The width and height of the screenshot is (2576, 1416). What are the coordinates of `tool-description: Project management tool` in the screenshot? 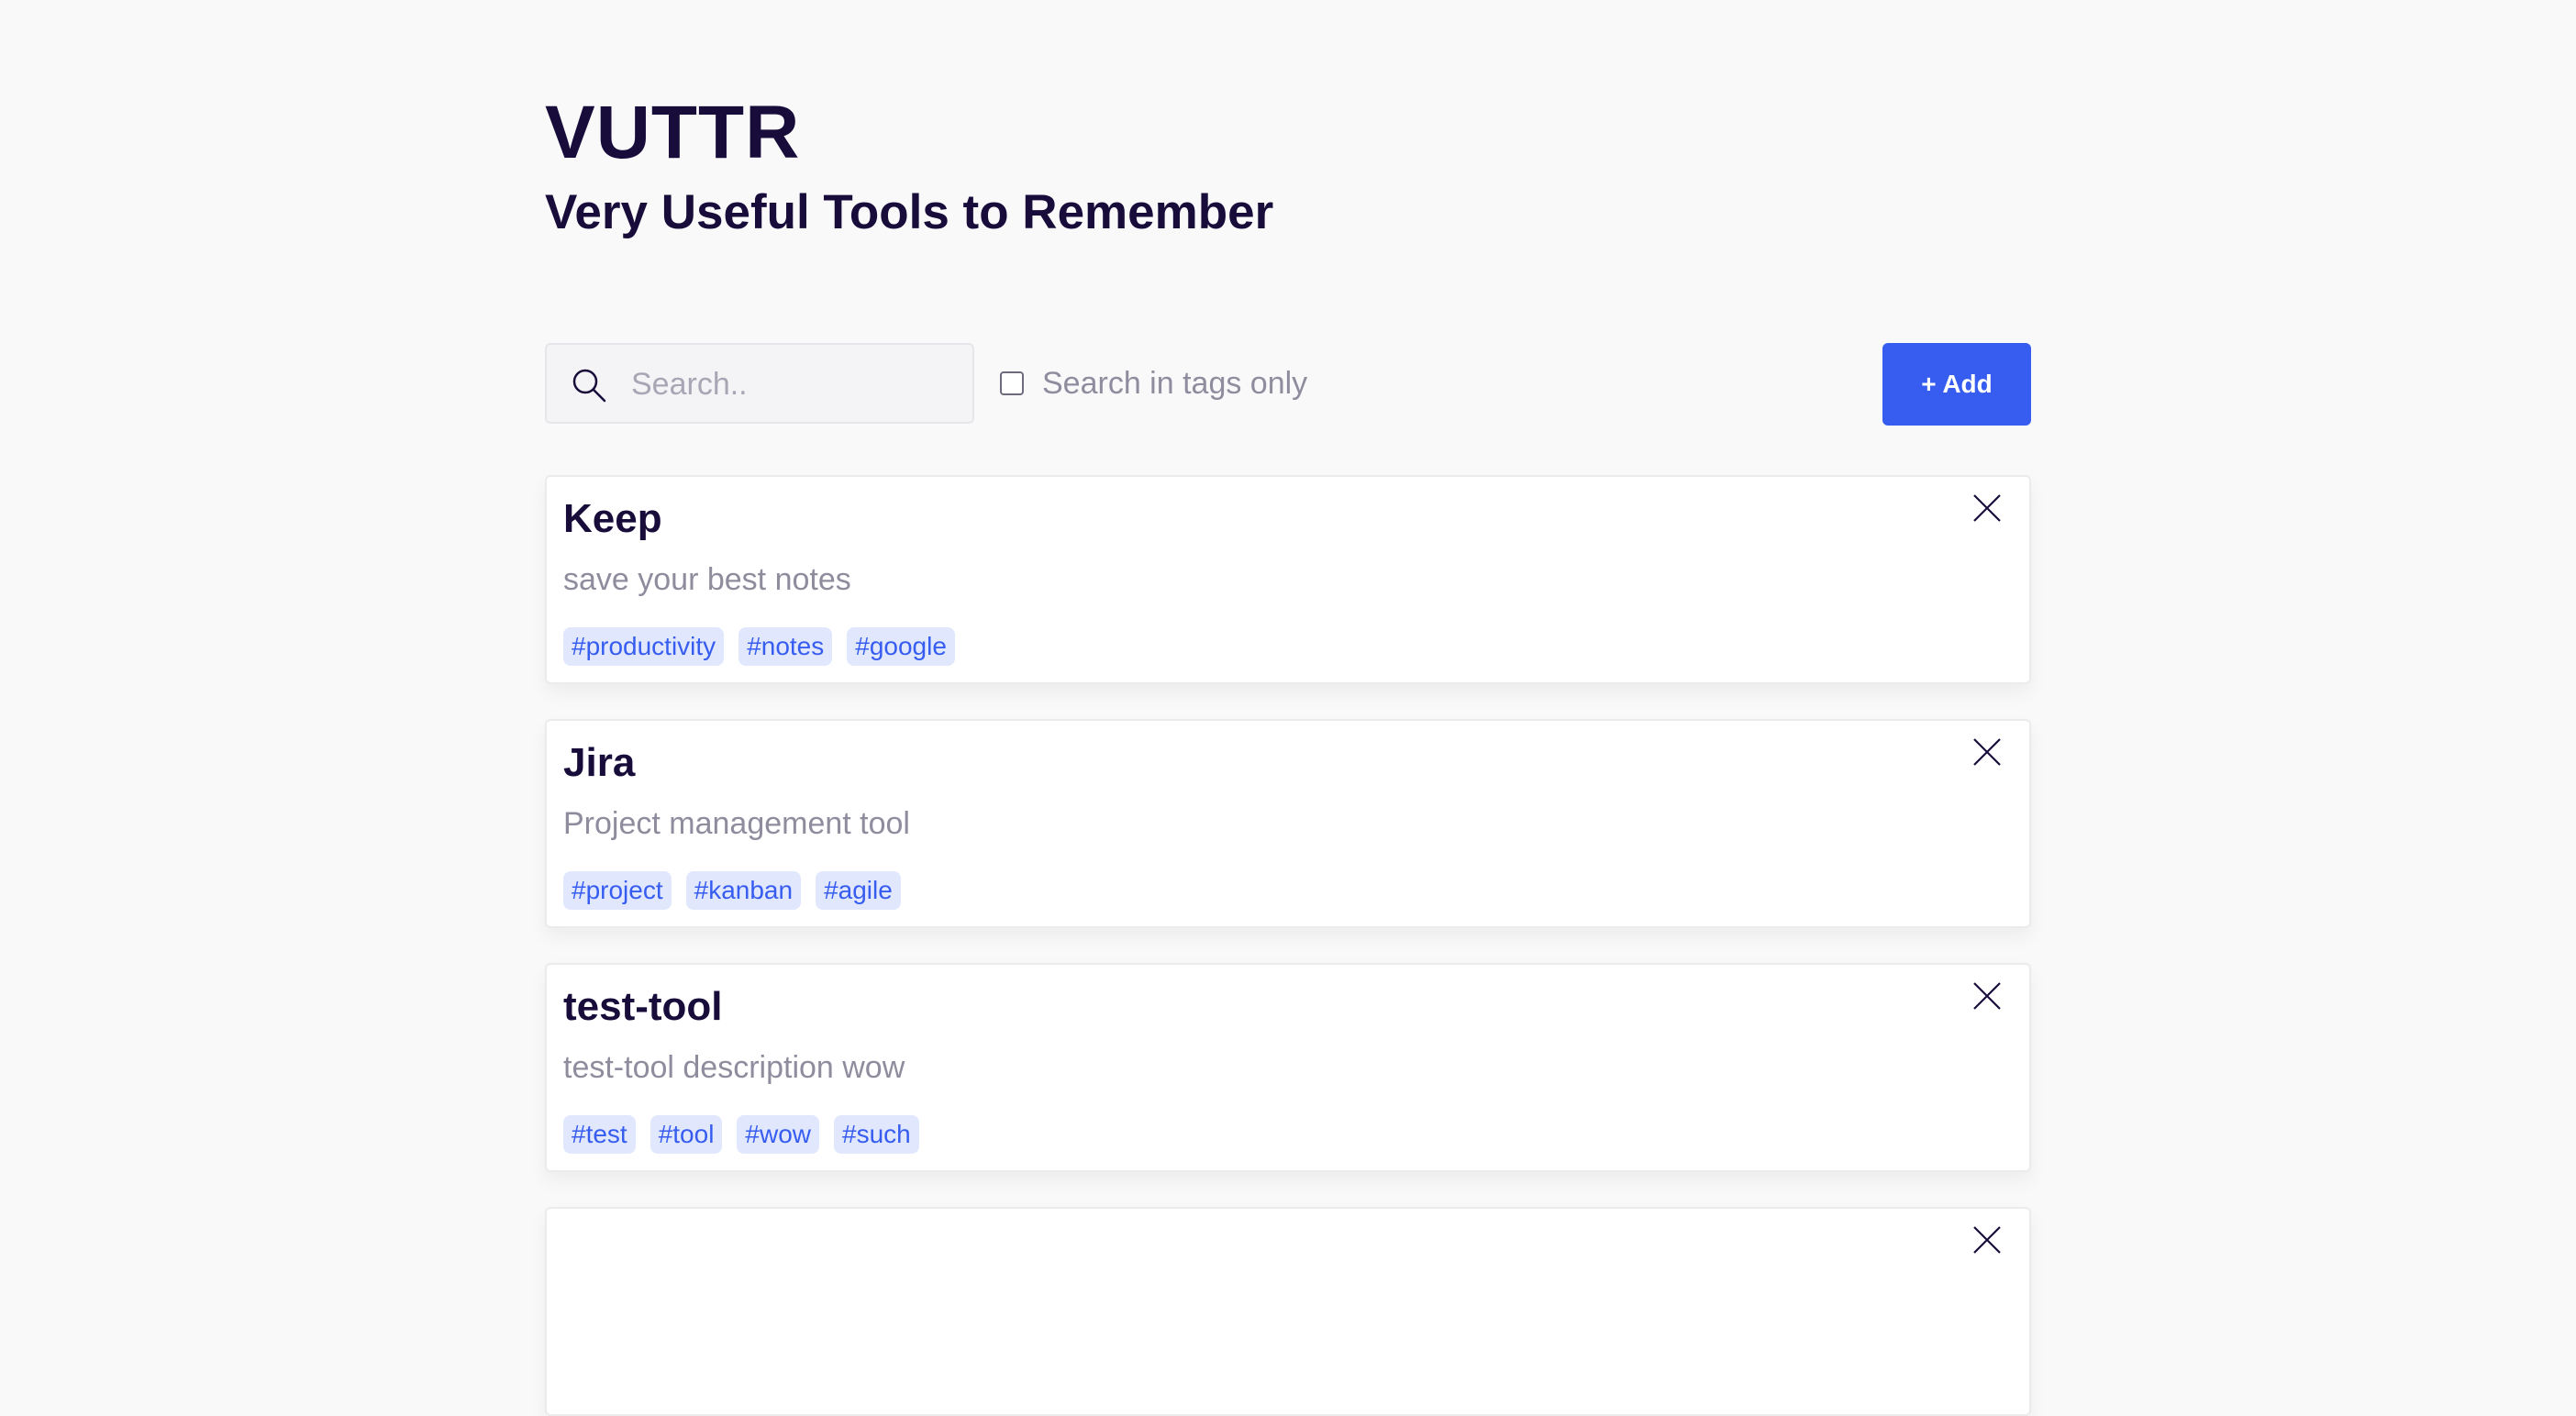 It's located at (736, 823).